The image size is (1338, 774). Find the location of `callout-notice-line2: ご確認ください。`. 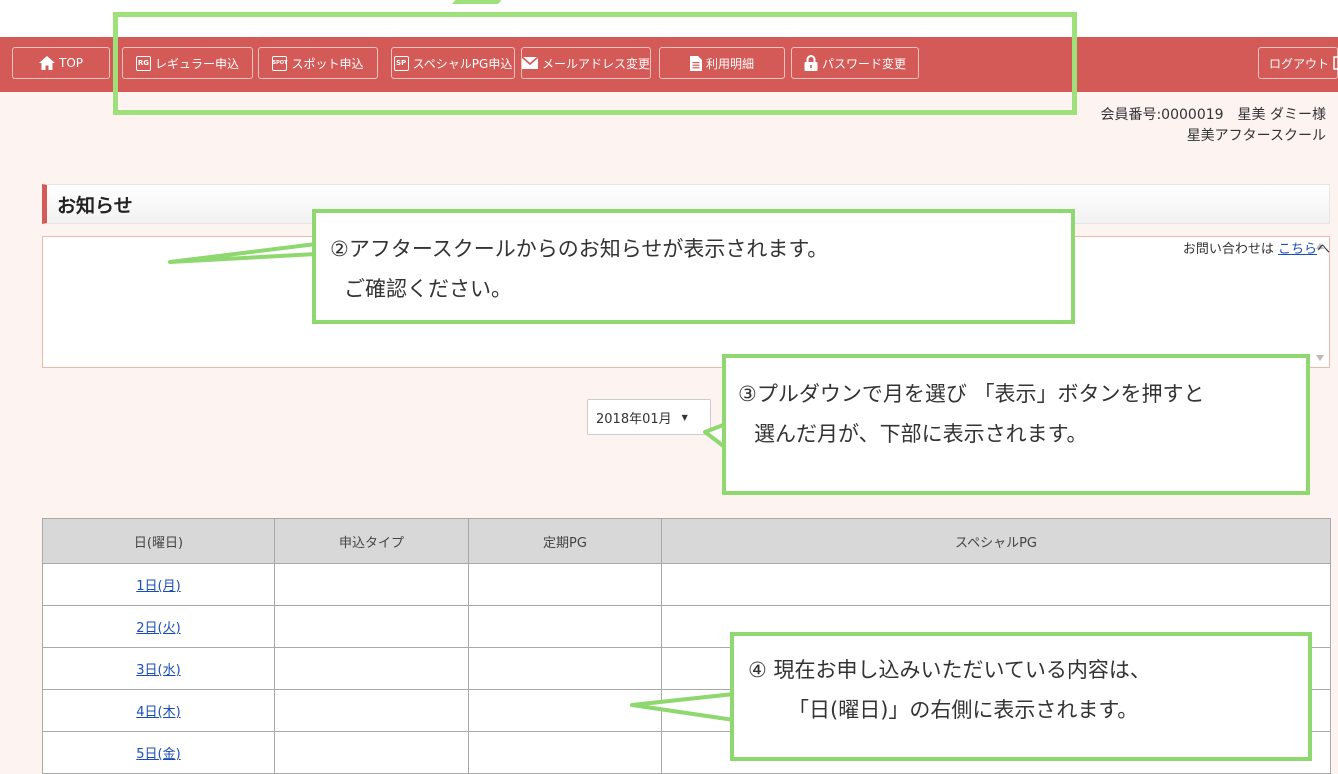

callout-notice-line2: ご確認ください。 is located at coordinates (428, 289).